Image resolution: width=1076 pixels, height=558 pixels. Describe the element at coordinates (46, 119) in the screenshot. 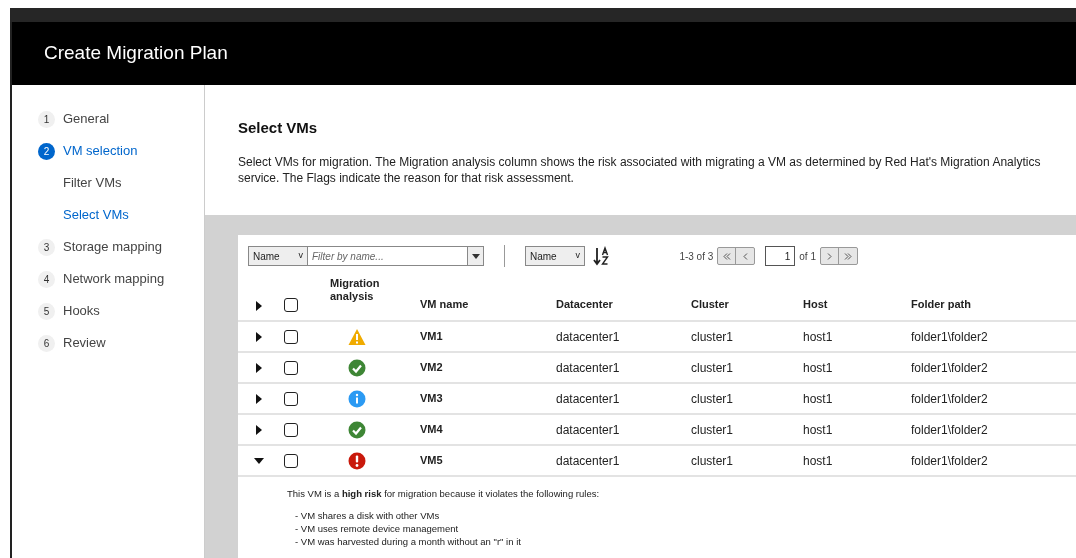

I see `step-number: 1` at that location.